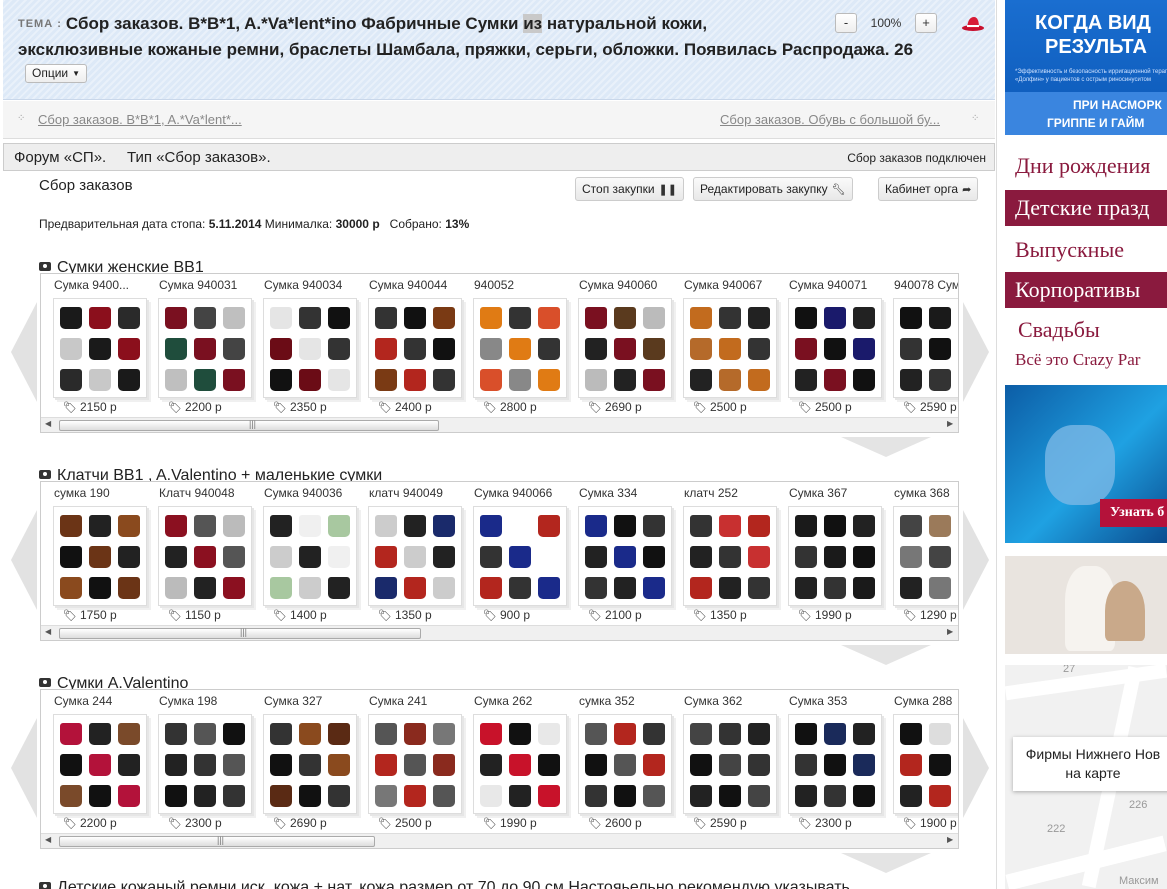 This screenshot has width=1167, height=889. I want to click on product-card: Сумка 940067 🏷︎ 2500 р, so click(724, 345).